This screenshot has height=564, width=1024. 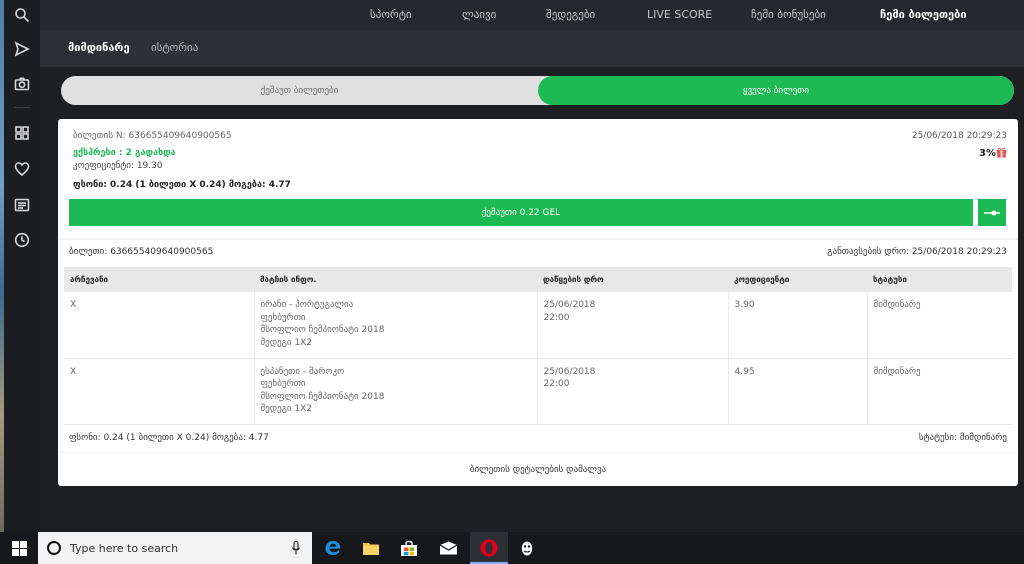 I want to click on gift-icon, so click(x=1001, y=152).